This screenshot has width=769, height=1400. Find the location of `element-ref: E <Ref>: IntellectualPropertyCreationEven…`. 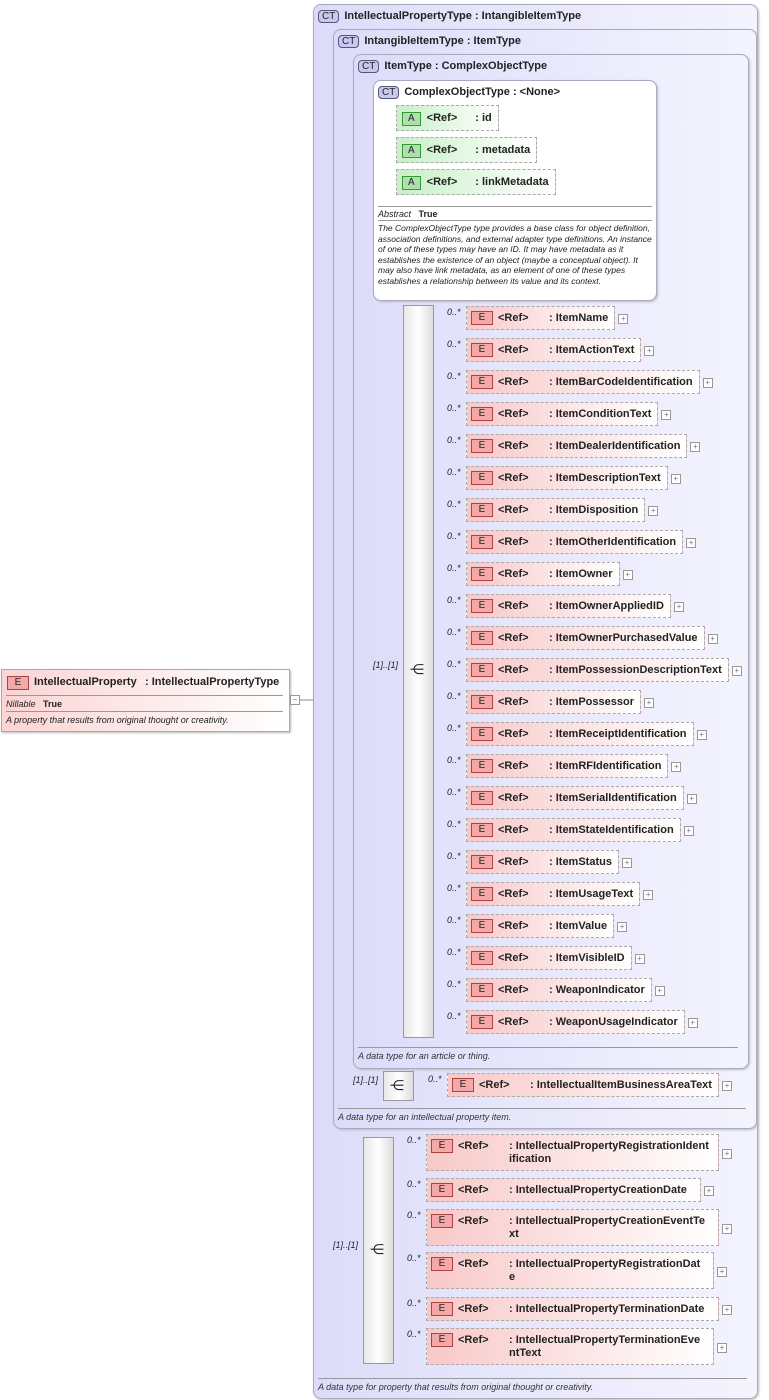

element-ref: E <Ref>: IntellectualPropertyCreationEven… is located at coordinates (572, 1227).